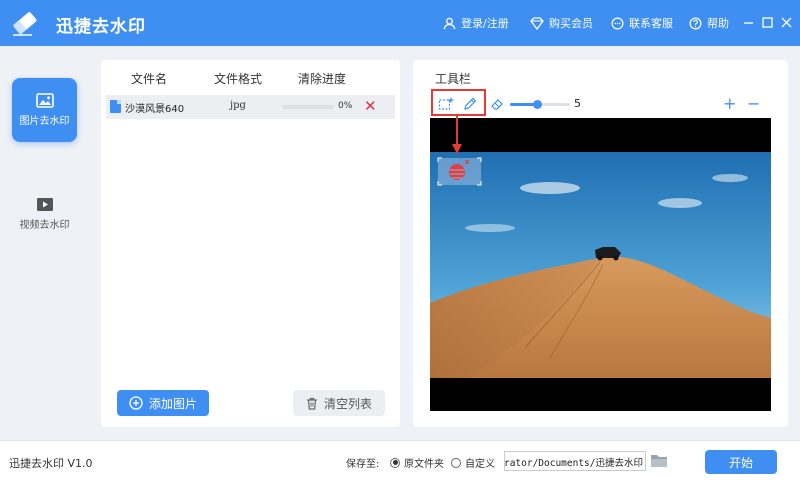  Describe the element at coordinates (44, 110) in the screenshot. I see `sidebar-item-image-watermark: 图片去水印` at that location.